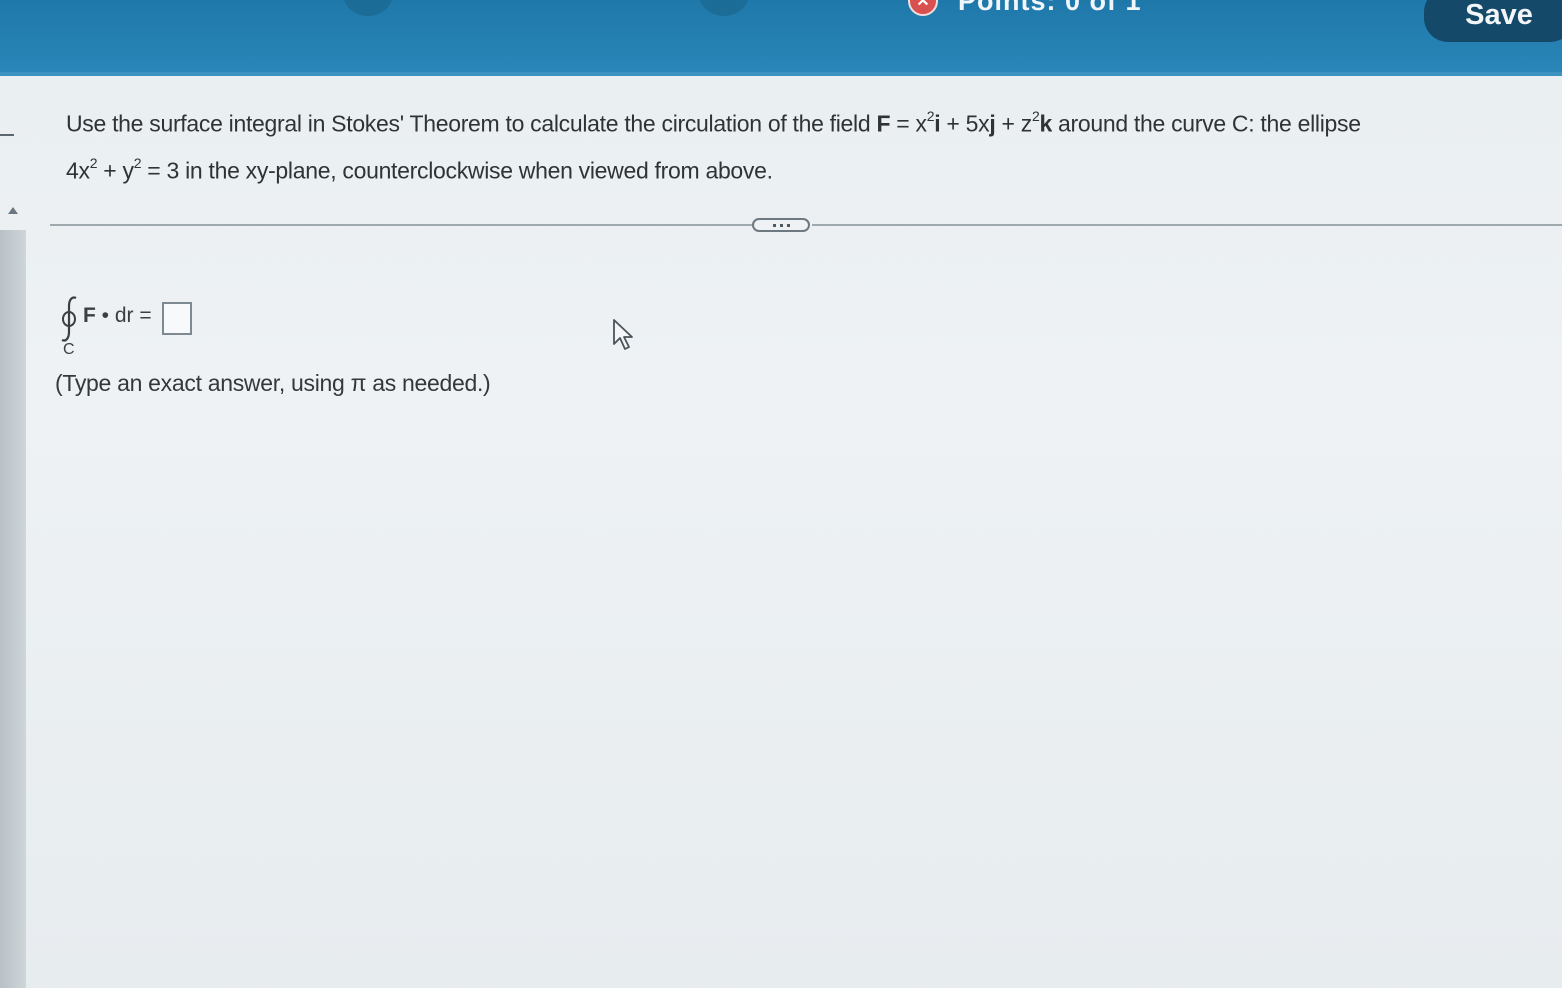  I want to click on save-button: Save, so click(1493, 21).